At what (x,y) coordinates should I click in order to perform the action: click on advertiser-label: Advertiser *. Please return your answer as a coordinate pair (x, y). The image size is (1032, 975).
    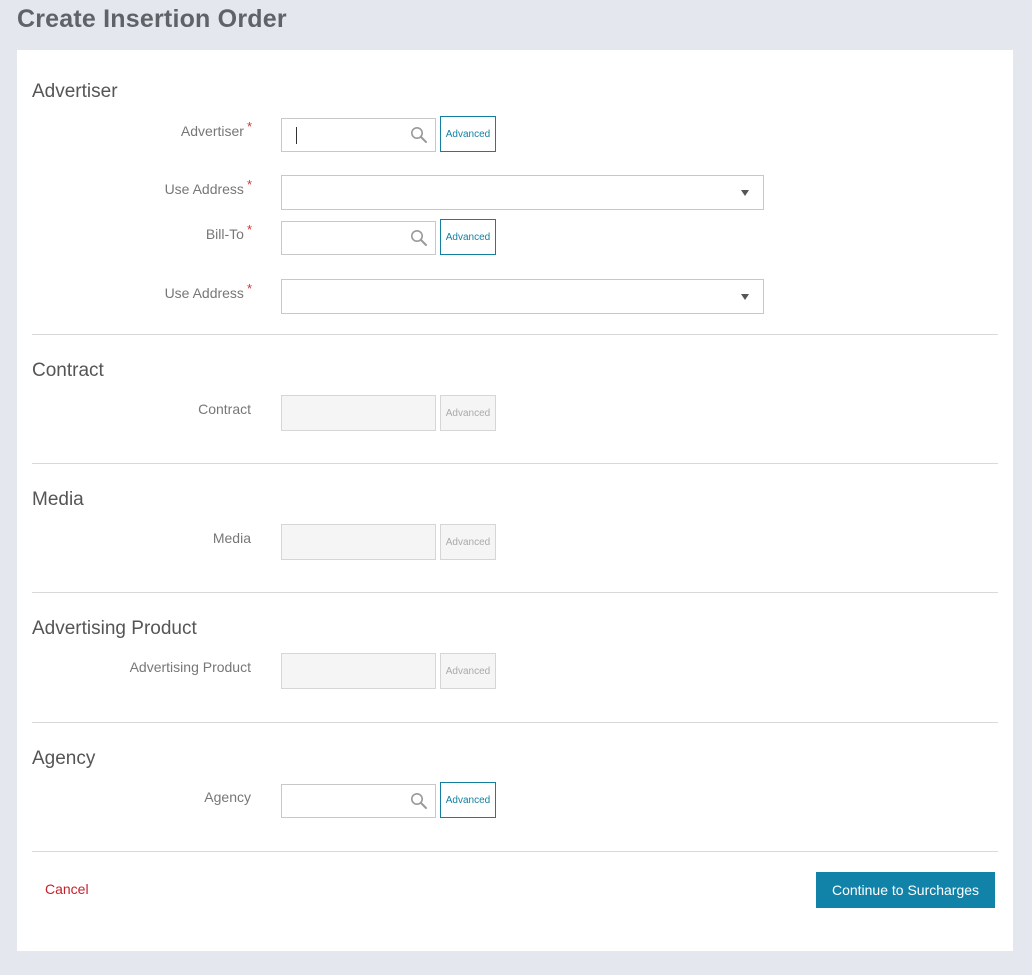
    Looking at the image, I should click on (216, 129).